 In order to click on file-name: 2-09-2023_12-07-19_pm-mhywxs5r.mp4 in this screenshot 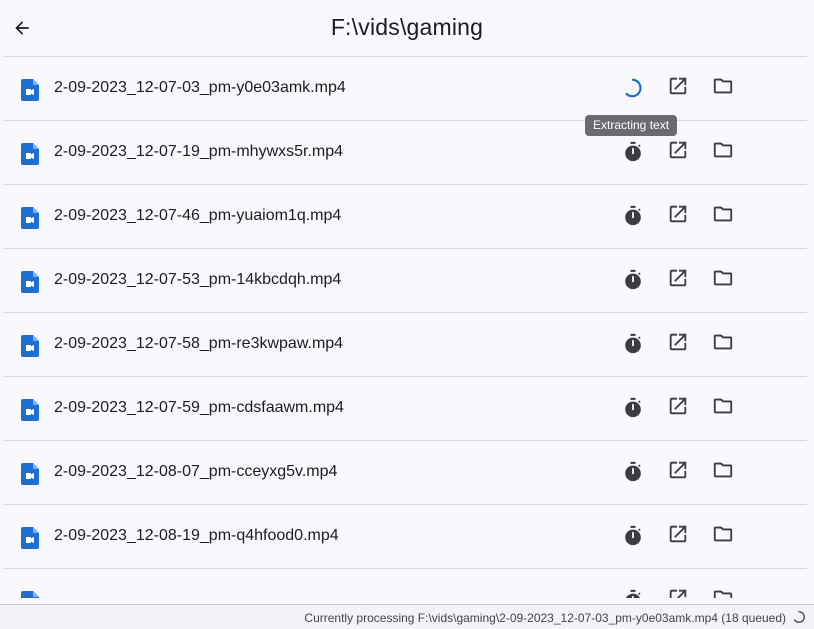, I will do `click(199, 151)`.